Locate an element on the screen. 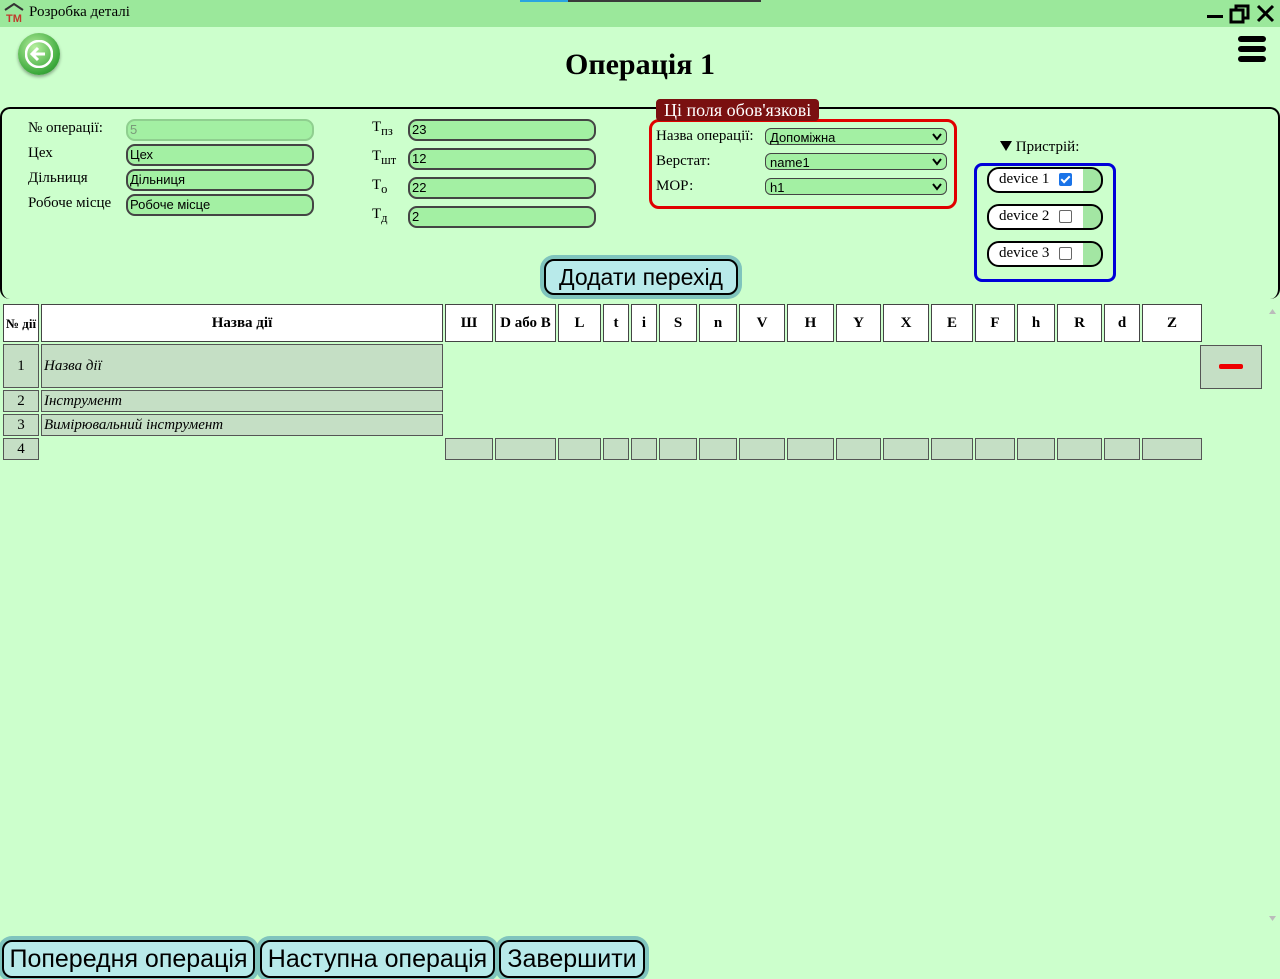 This screenshot has width=1280, height=979. remove-action-button is located at coordinates (1231, 367).